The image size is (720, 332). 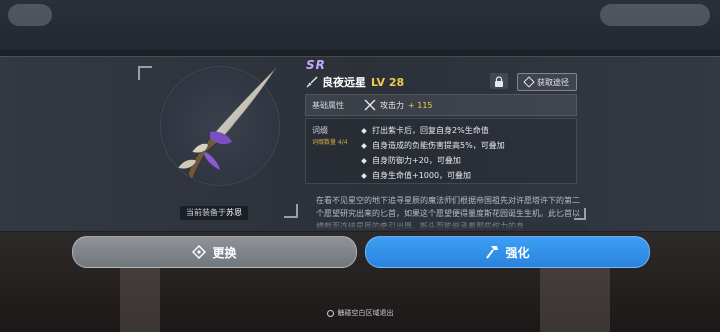 I want to click on affix-count: 词缀数量 4/4, so click(x=330, y=142).